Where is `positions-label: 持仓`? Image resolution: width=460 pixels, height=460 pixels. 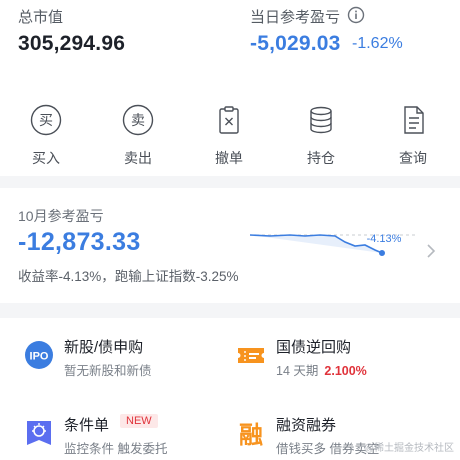 positions-label: 持仓 is located at coordinates (321, 158).